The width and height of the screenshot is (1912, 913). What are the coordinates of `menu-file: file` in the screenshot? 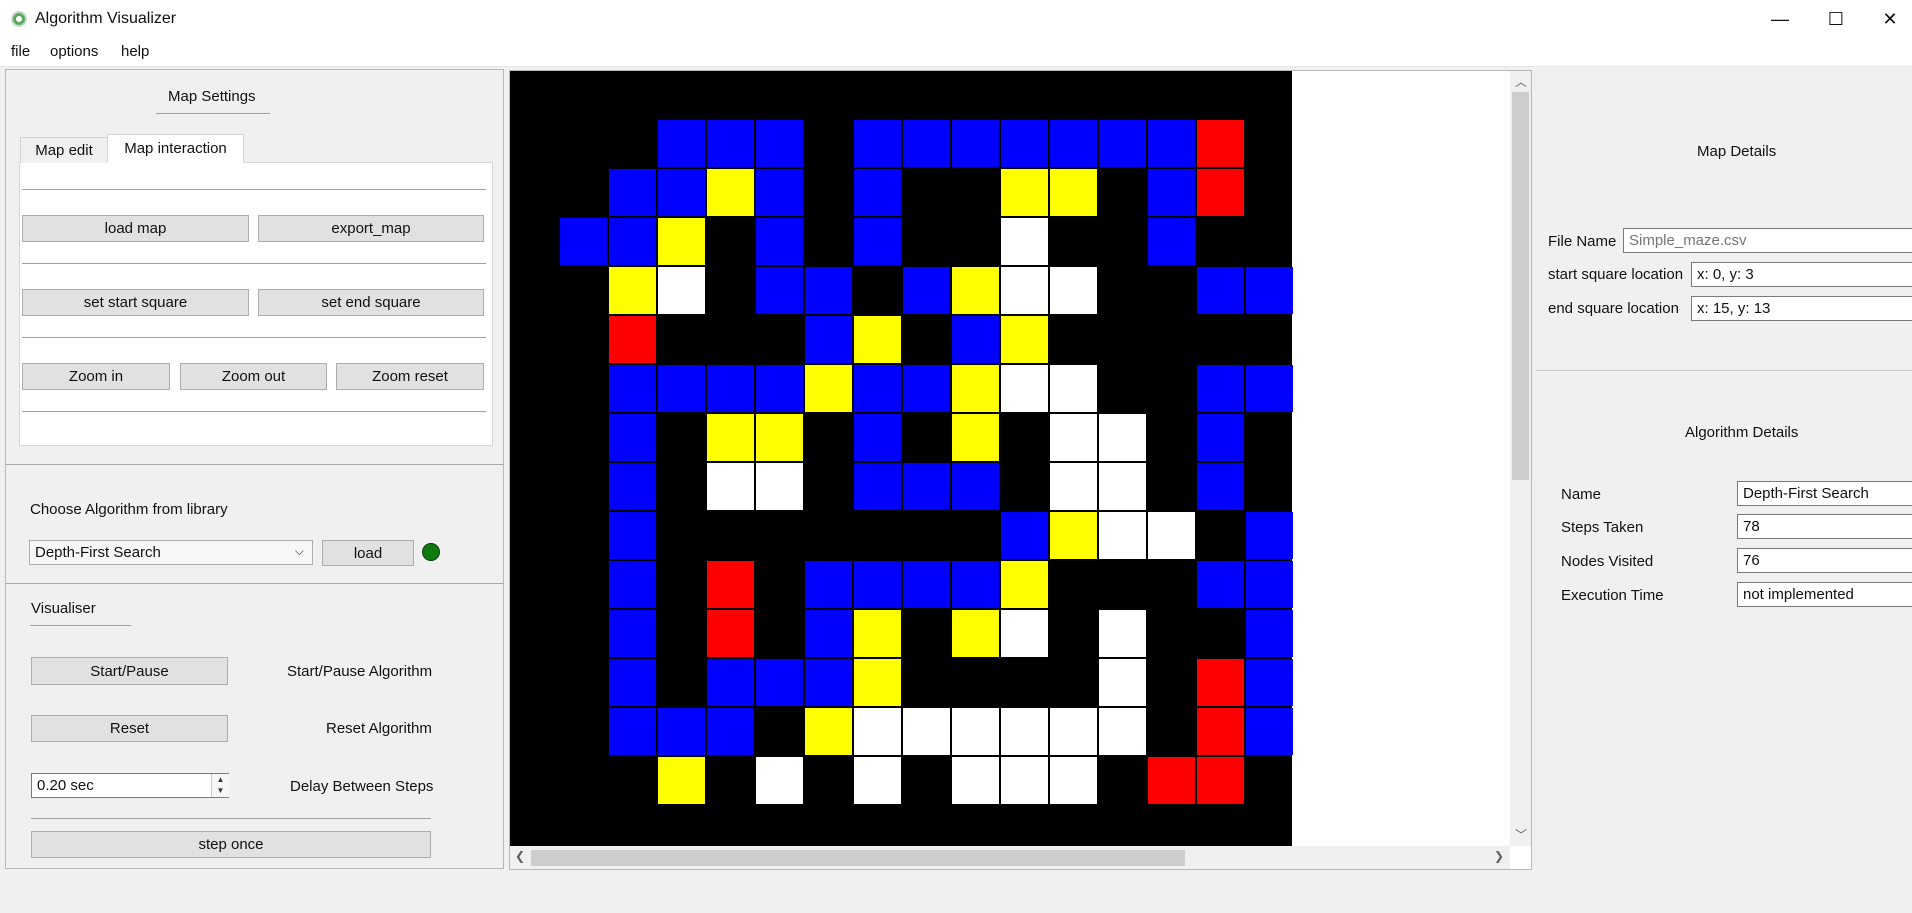 It's located at (20, 51).